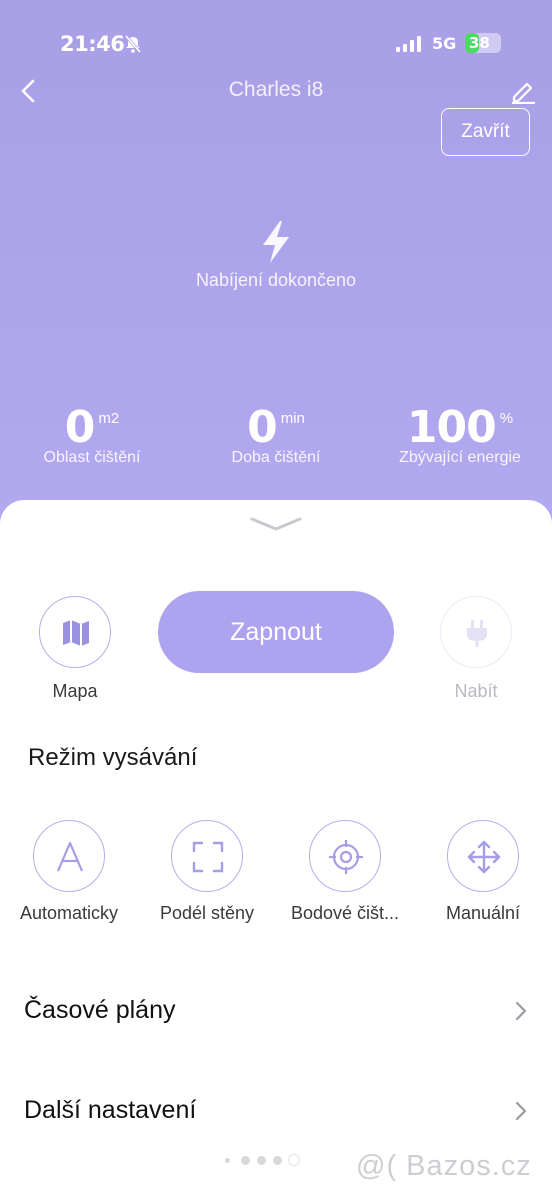  What do you see at coordinates (444, 43) in the screenshot?
I see `network-type: 5G` at bounding box center [444, 43].